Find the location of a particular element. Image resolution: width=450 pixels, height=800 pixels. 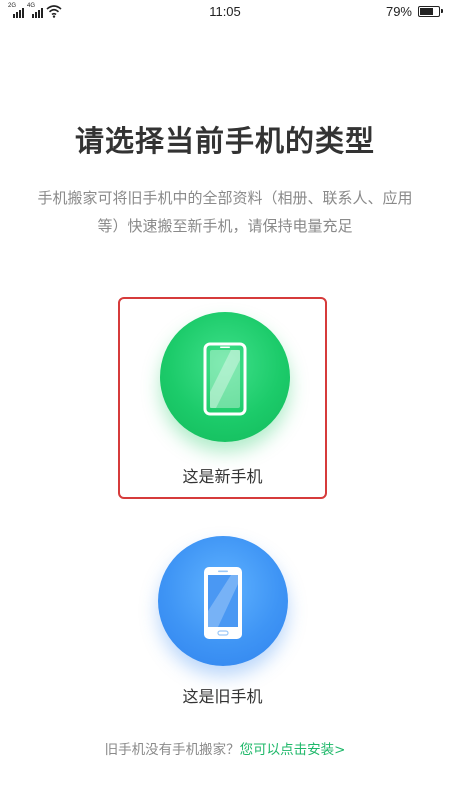

old-phone-option: 这是旧手机 is located at coordinates (222, 630).